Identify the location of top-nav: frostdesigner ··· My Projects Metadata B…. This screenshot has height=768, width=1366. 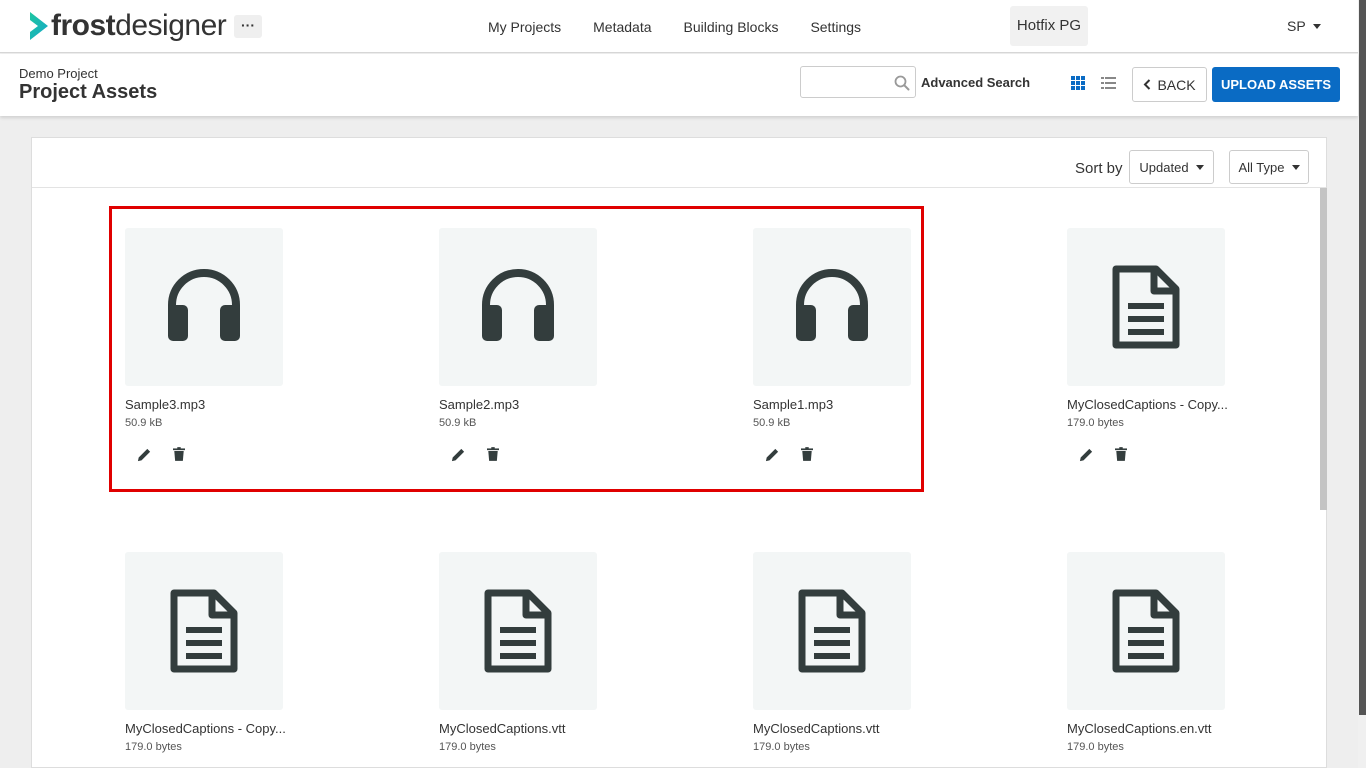
(679, 26).